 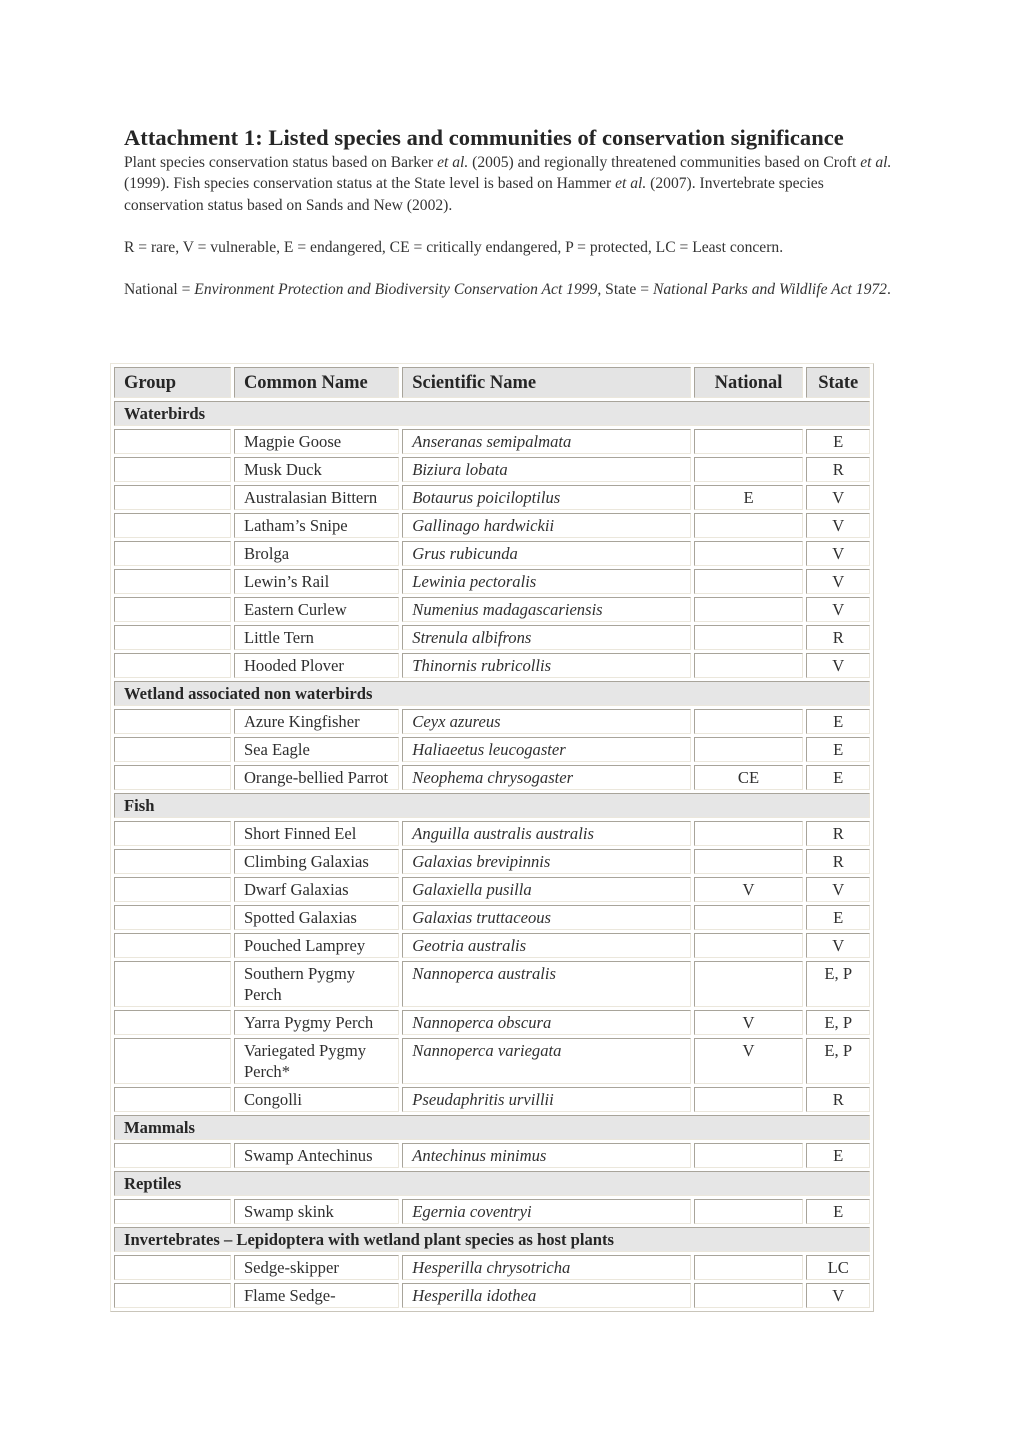 I want to click on cell-common-name: Yarra Pygmy Perch, so click(x=316, y=1022).